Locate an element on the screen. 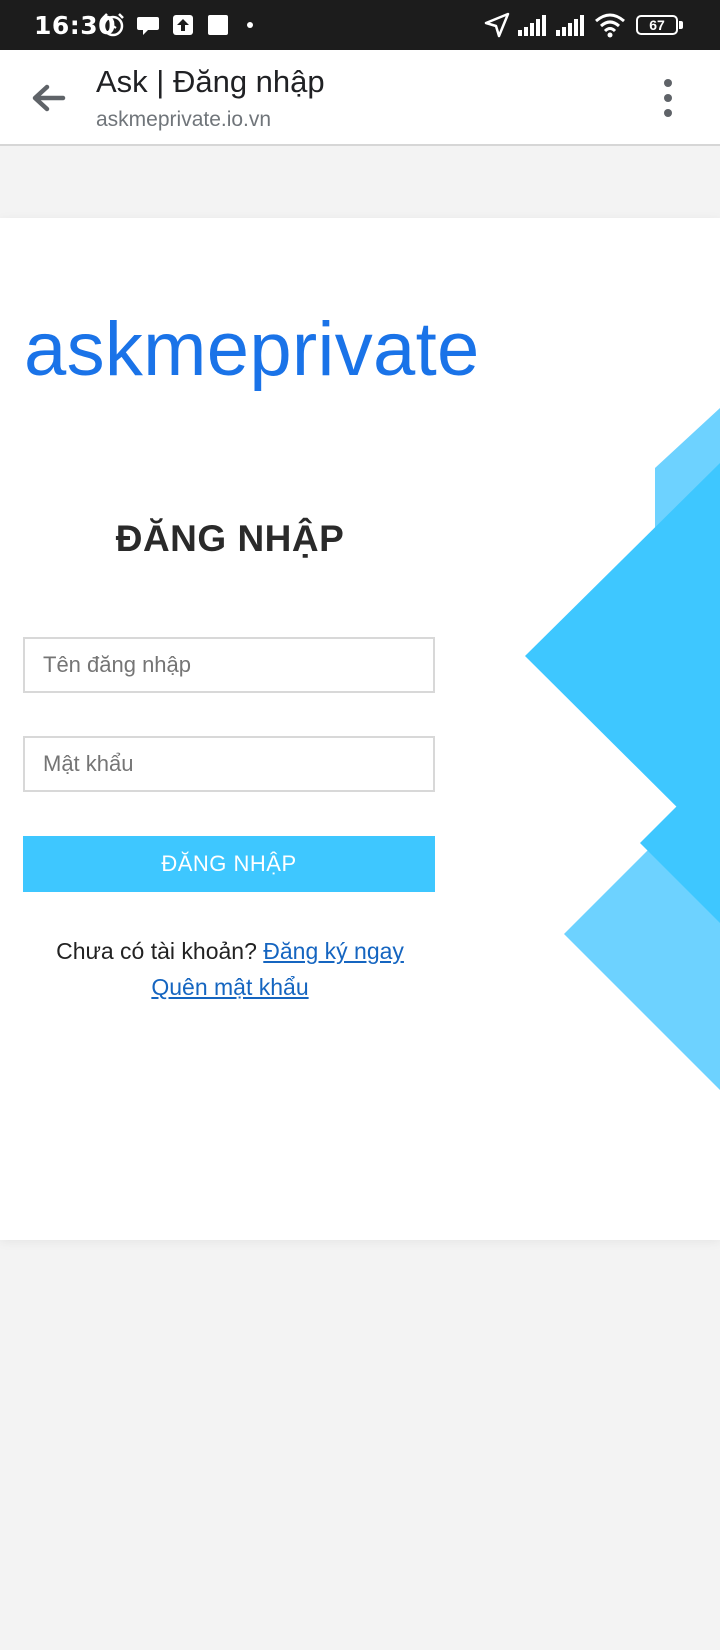 This screenshot has height=1650, width=720. back-button is located at coordinates (48, 98).